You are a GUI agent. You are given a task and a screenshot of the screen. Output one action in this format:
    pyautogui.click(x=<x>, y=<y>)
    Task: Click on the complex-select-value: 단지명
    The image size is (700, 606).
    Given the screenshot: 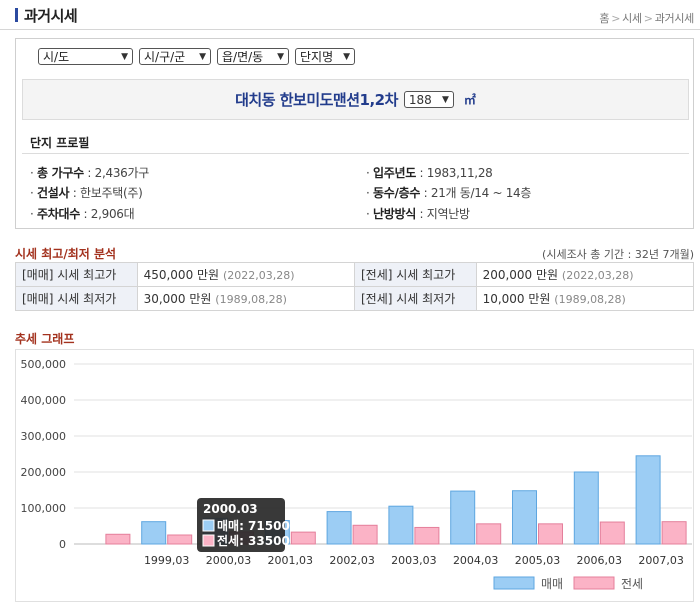 What is the action you would take?
    pyautogui.click(x=317, y=57)
    